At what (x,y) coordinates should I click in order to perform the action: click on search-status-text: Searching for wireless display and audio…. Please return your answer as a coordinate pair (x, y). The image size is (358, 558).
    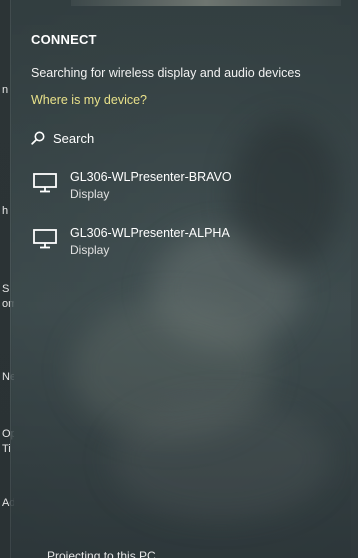
    Looking at the image, I should click on (166, 73).